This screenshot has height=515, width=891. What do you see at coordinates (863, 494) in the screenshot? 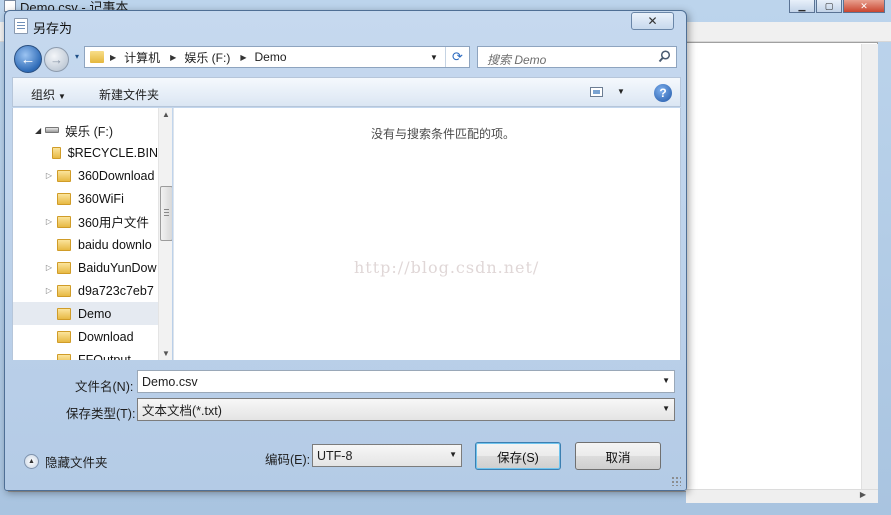
I see `scroll-right-icon: ▶` at bounding box center [863, 494].